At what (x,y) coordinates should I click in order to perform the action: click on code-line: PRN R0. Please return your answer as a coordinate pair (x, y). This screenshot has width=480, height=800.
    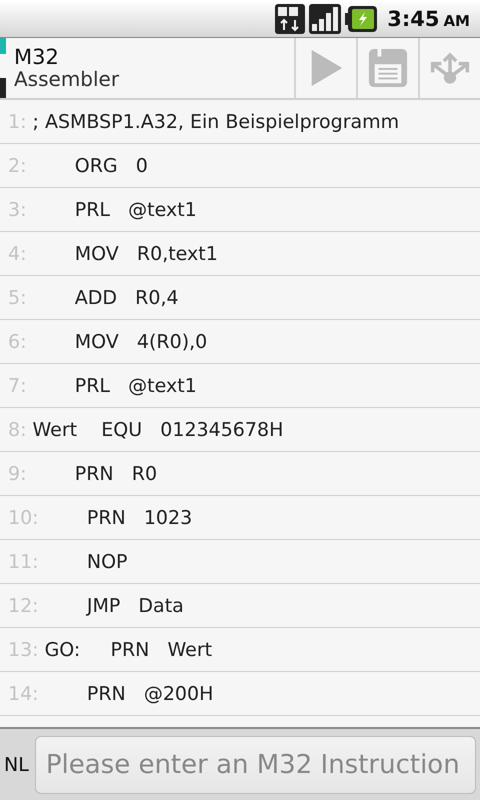
    Looking at the image, I should click on (95, 473).